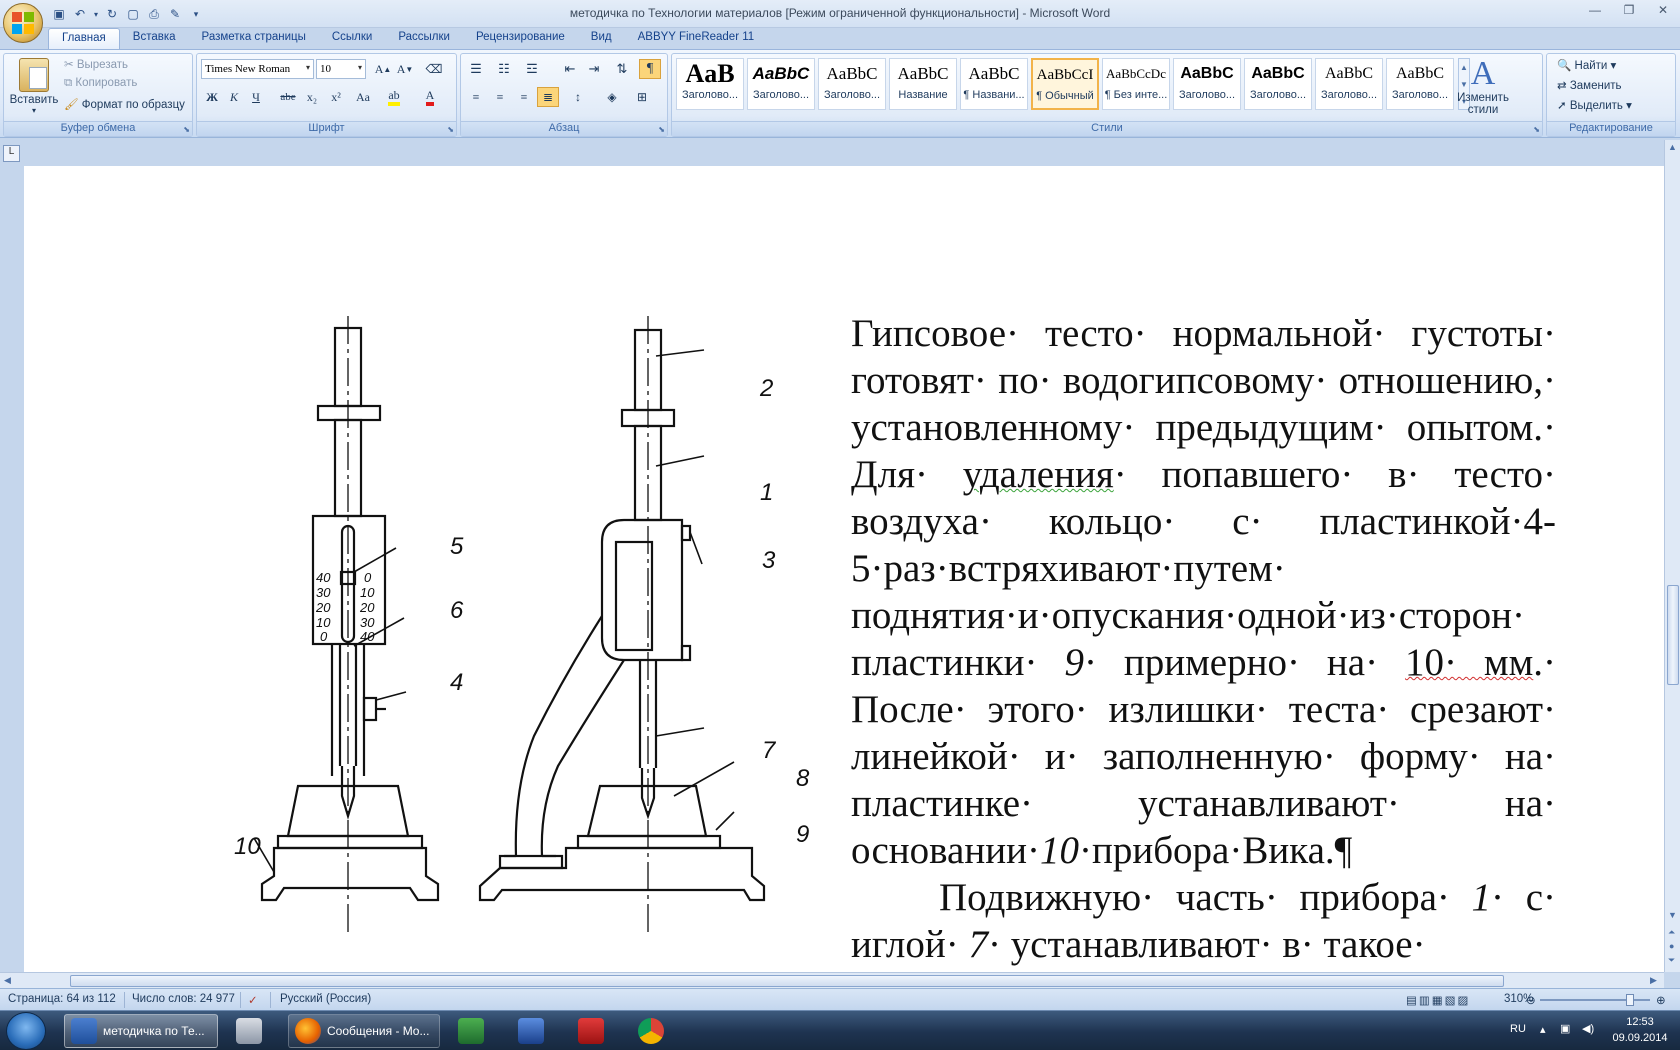  I want to click on scroll-up-icon: ▲, so click(1672, 147).